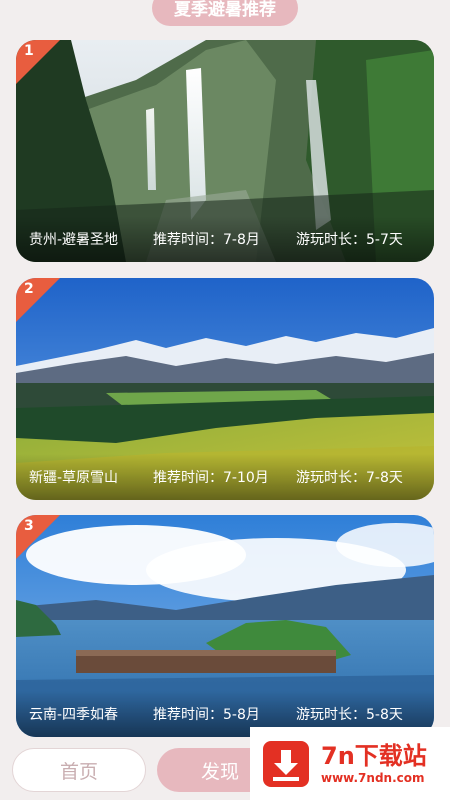 This screenshot has width=450, height=800. I want to click on watermark-logo: 7n下载站 www.7ndn.com, so click(350, 763).